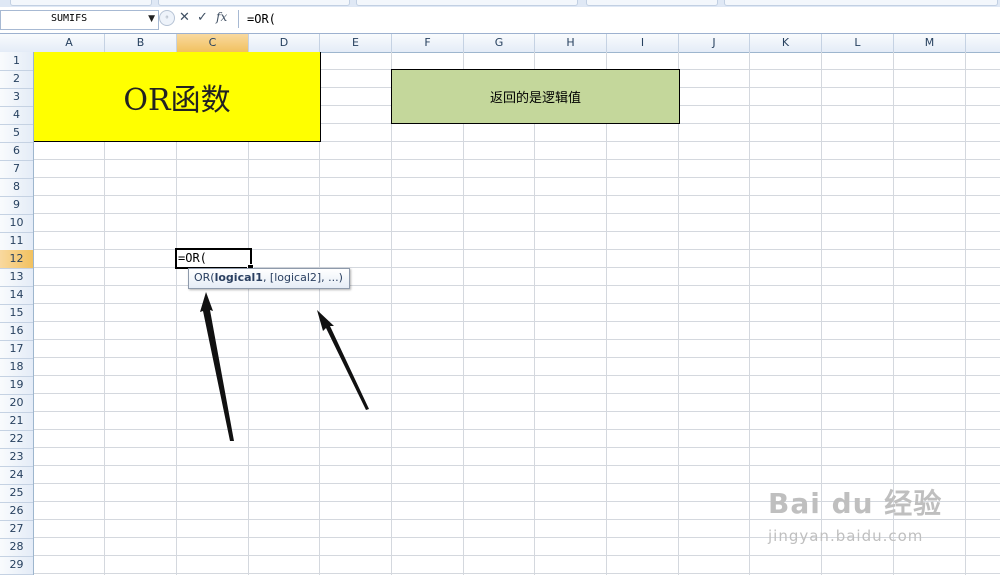 Image resolution: width=1000 pixels, height=575 pixels. I want to click on watermark-logo: Bai du 经验, so click(855, 503).